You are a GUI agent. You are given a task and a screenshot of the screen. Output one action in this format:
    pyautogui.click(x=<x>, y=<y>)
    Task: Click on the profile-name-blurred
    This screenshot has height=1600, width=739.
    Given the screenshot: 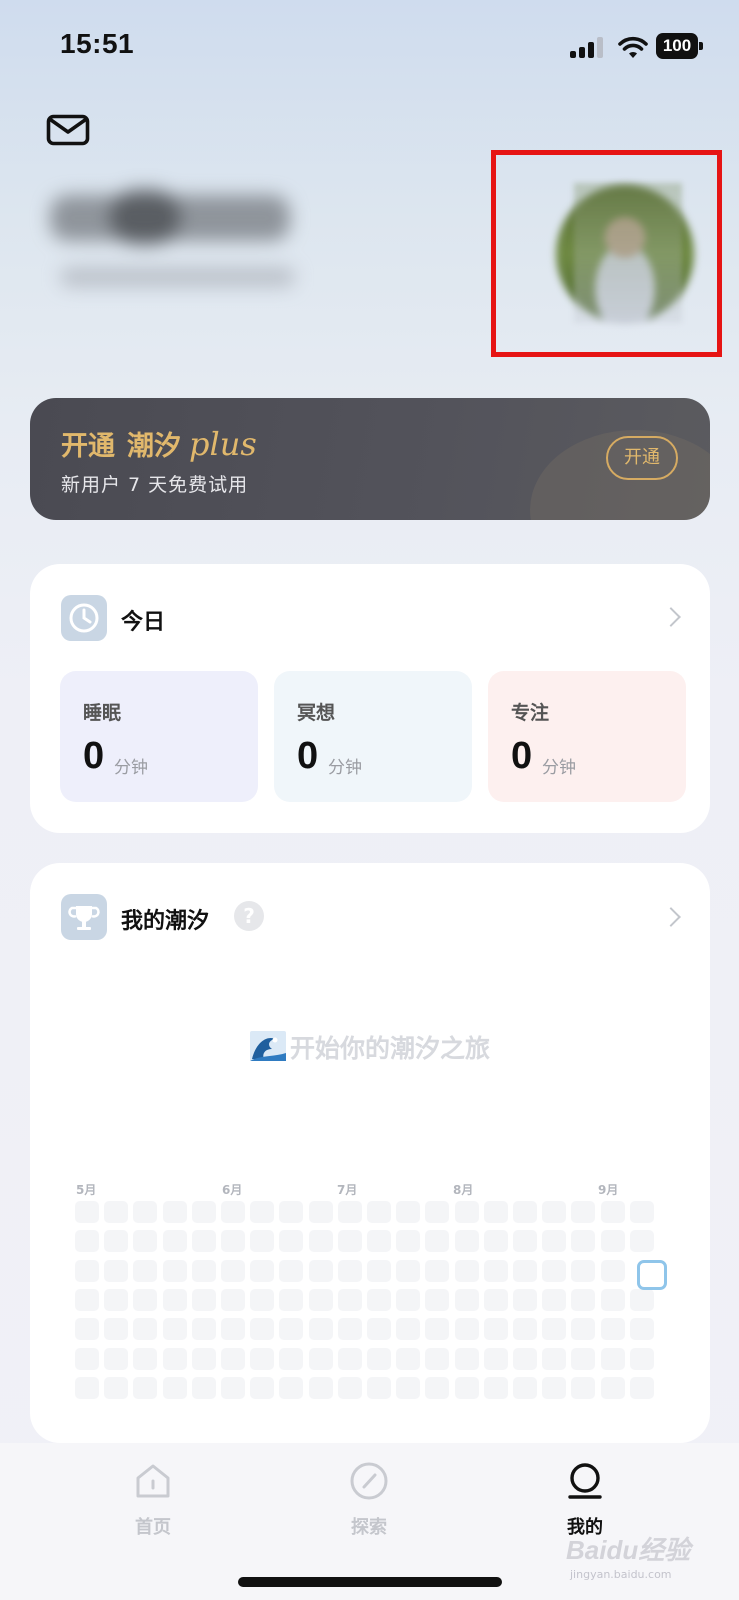 What is the action you would take?
    pyautogui.click(x=175, y=245)
    